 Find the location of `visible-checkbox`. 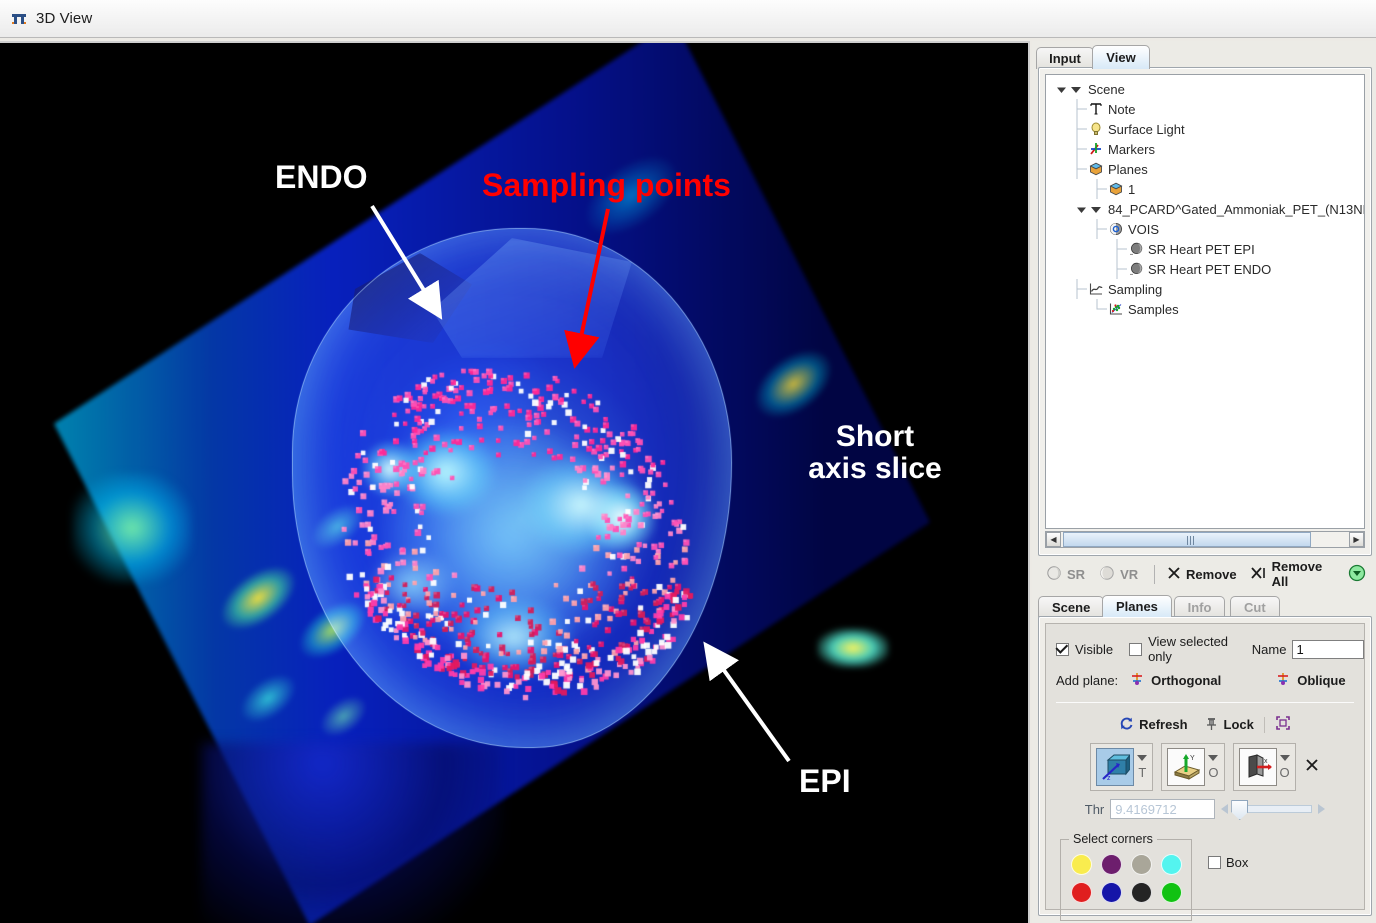

visible-checkbox is located at coordinates (1062, 649).